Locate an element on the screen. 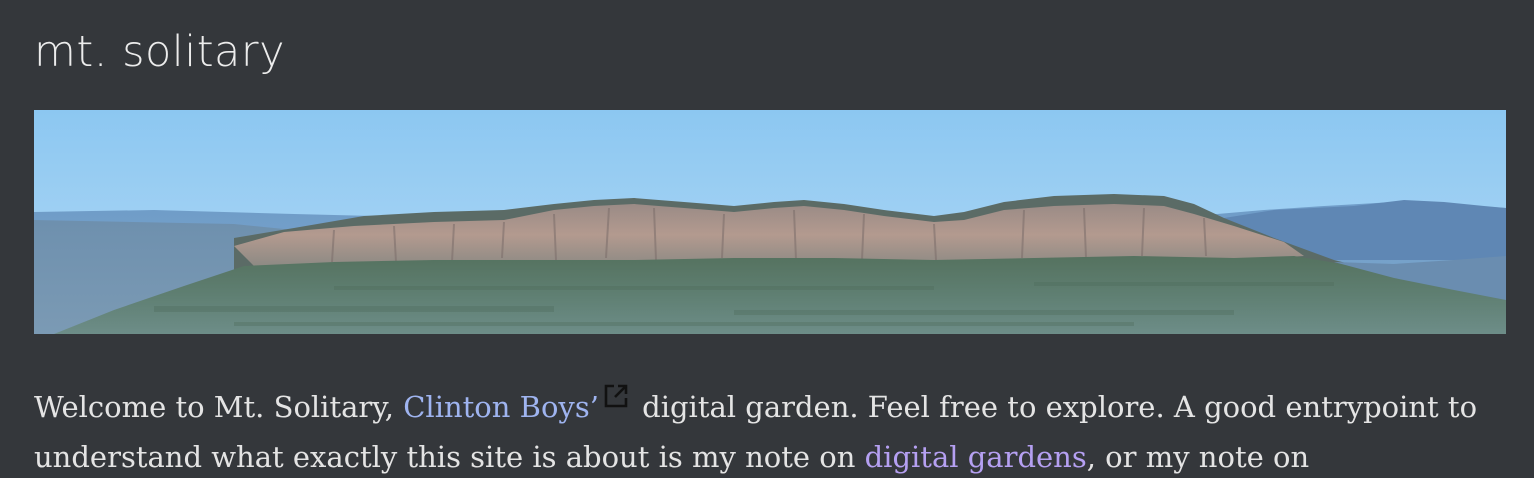  intro-text: , or my note on is located at coordinates (1198, 457).